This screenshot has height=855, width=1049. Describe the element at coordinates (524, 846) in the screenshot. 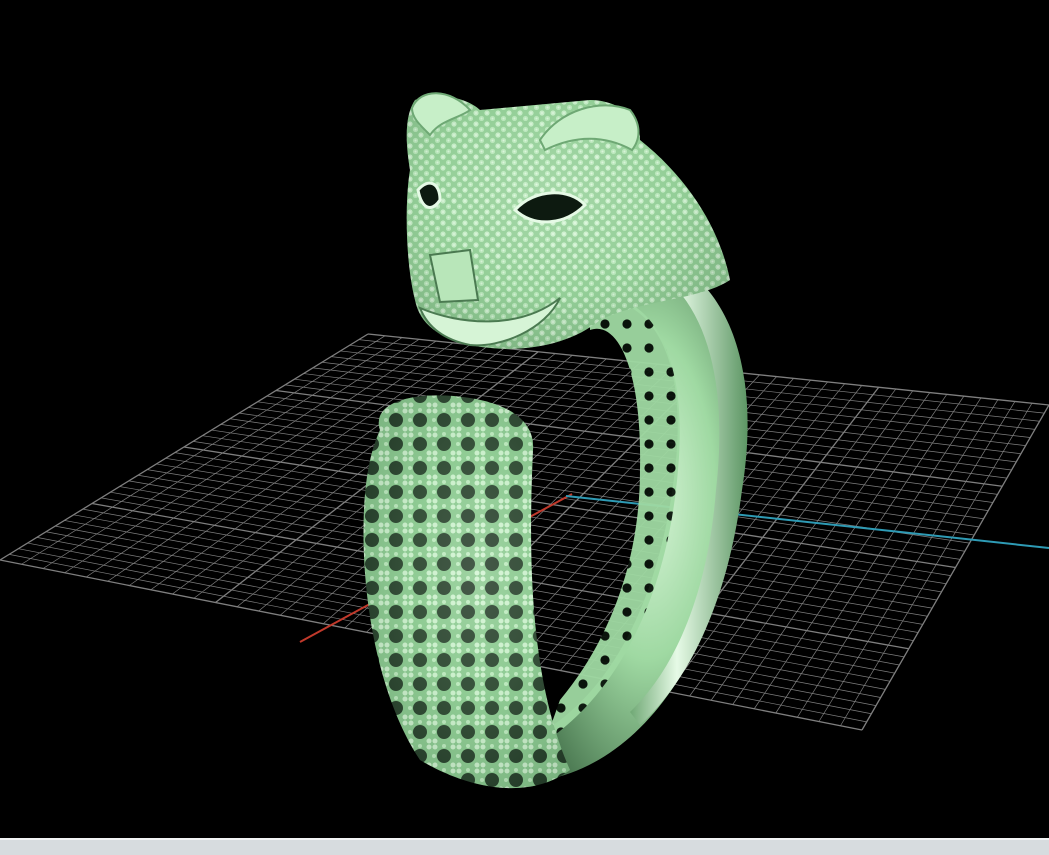

I see `status-bar` at that location.